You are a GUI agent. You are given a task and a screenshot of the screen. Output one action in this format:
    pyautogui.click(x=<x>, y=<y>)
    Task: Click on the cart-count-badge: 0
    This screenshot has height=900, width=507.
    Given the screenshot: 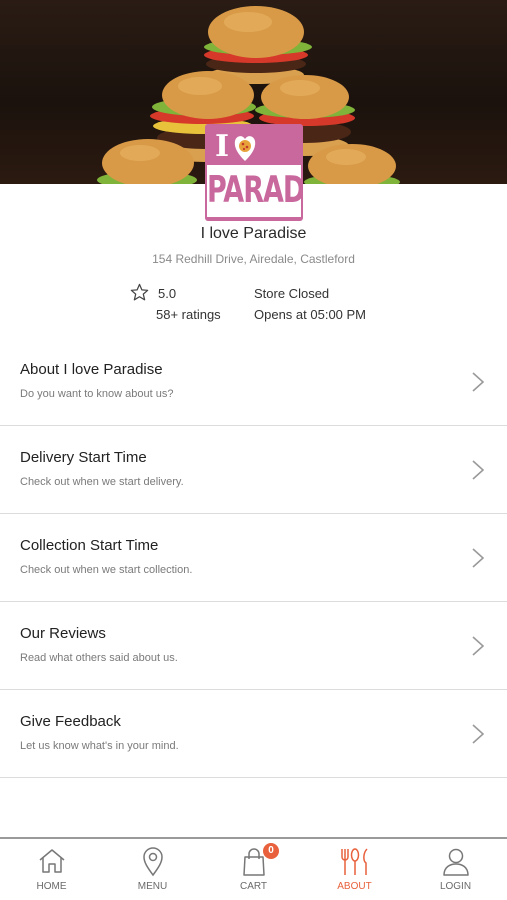 What is the action you would take?
    pyautogui.click(x=271, y=851)
    